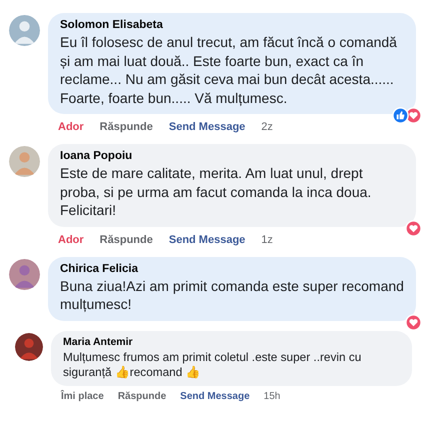 The image size is (430, 430). Describe the element at coordinates (212, 365) in the screenshot. I see `comment-text: Mulțumesc frumos am primit coletul .este super ..revin cu siguranță 👍recomand 👍` at that location.